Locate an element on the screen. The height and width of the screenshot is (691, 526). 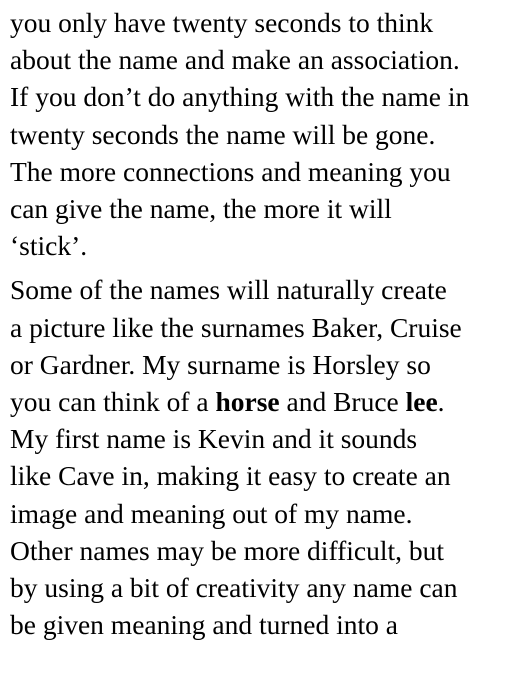
text-line: you only have twenty seconds to think is located at coordinates (222, 22).